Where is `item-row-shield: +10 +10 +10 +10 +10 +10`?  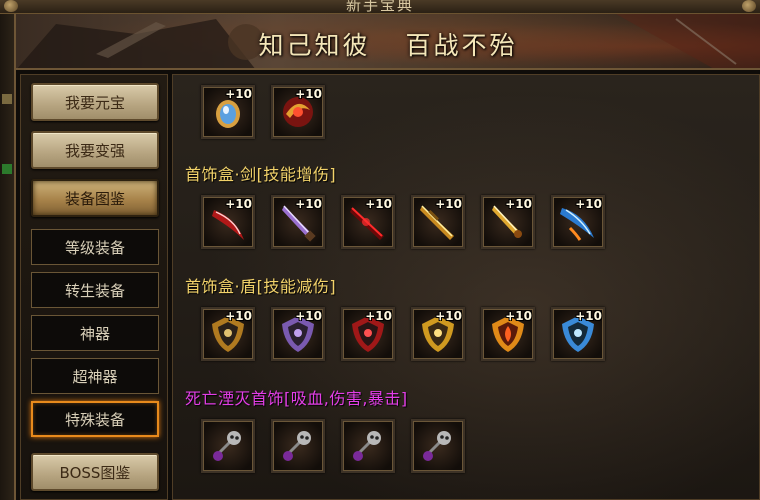
item-row-shield: +10 +10 +10 +10 +10 +10 is located at coordinates (403, 334).